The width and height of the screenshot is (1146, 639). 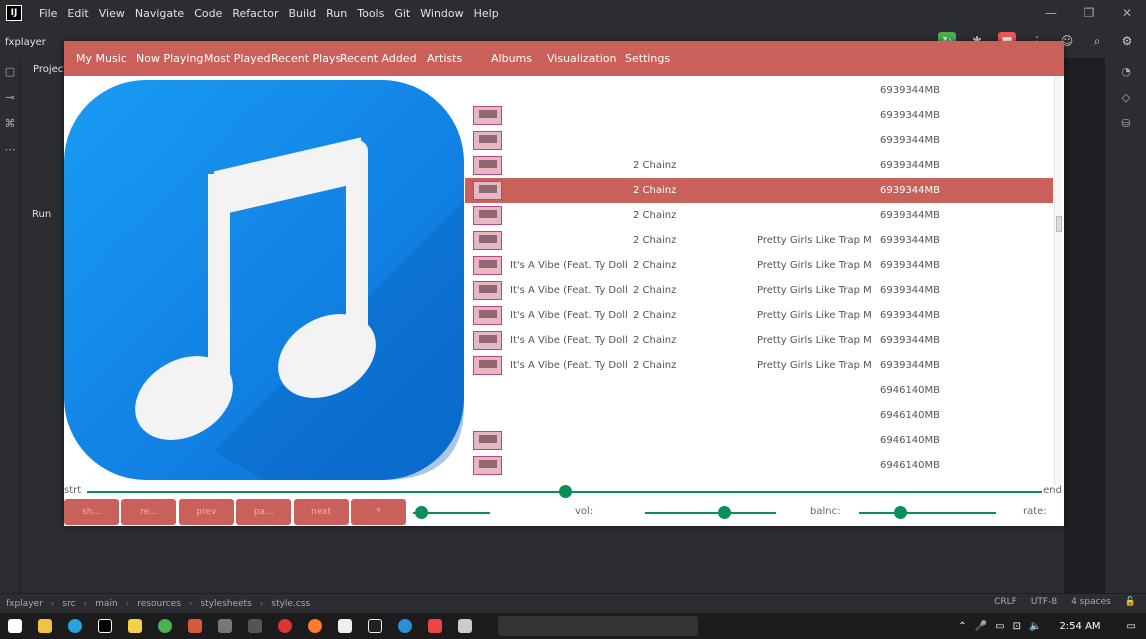 I want to click on breadcrumb-item: resources, so click(x=159, y=604).